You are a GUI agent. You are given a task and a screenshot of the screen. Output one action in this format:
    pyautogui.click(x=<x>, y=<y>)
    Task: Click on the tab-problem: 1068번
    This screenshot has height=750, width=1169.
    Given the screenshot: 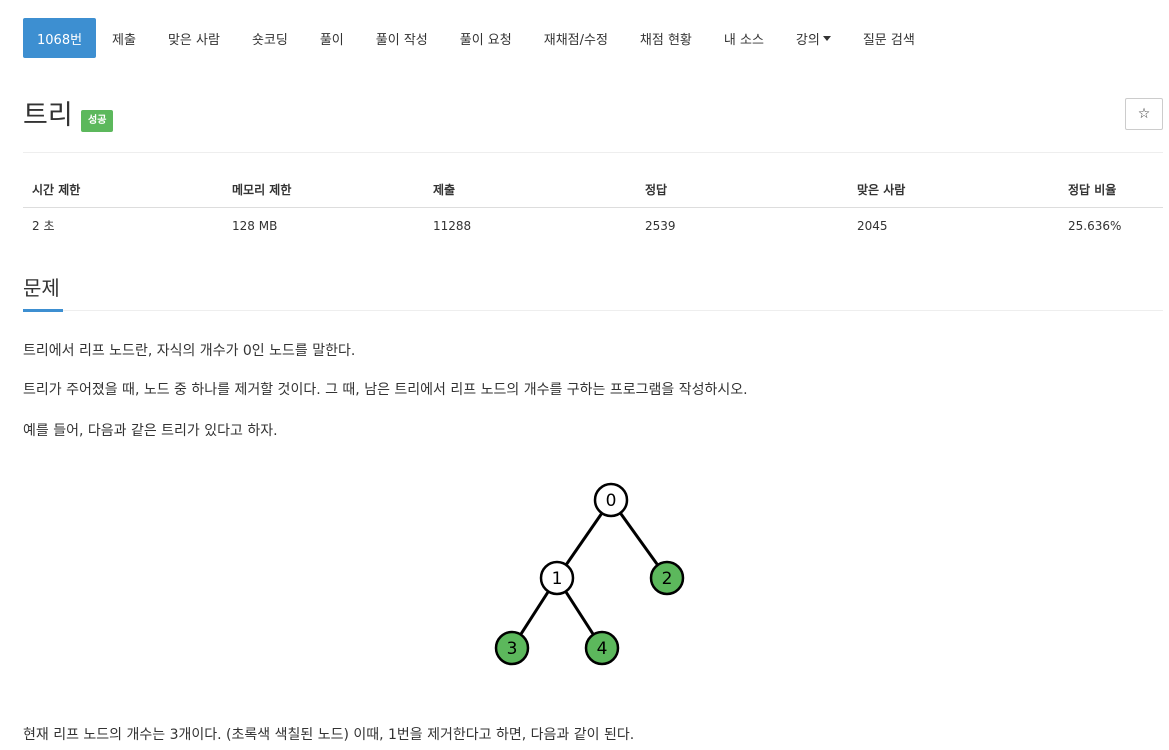 What is the action you would take?
    pyautogui.click(x=60, y=38)
    